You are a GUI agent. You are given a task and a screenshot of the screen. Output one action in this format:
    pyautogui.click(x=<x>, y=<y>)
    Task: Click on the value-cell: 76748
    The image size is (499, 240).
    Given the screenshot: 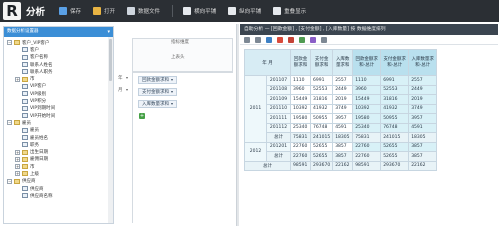 What is the action you would take?
    pyautogui.click(x=321, y=127)
    